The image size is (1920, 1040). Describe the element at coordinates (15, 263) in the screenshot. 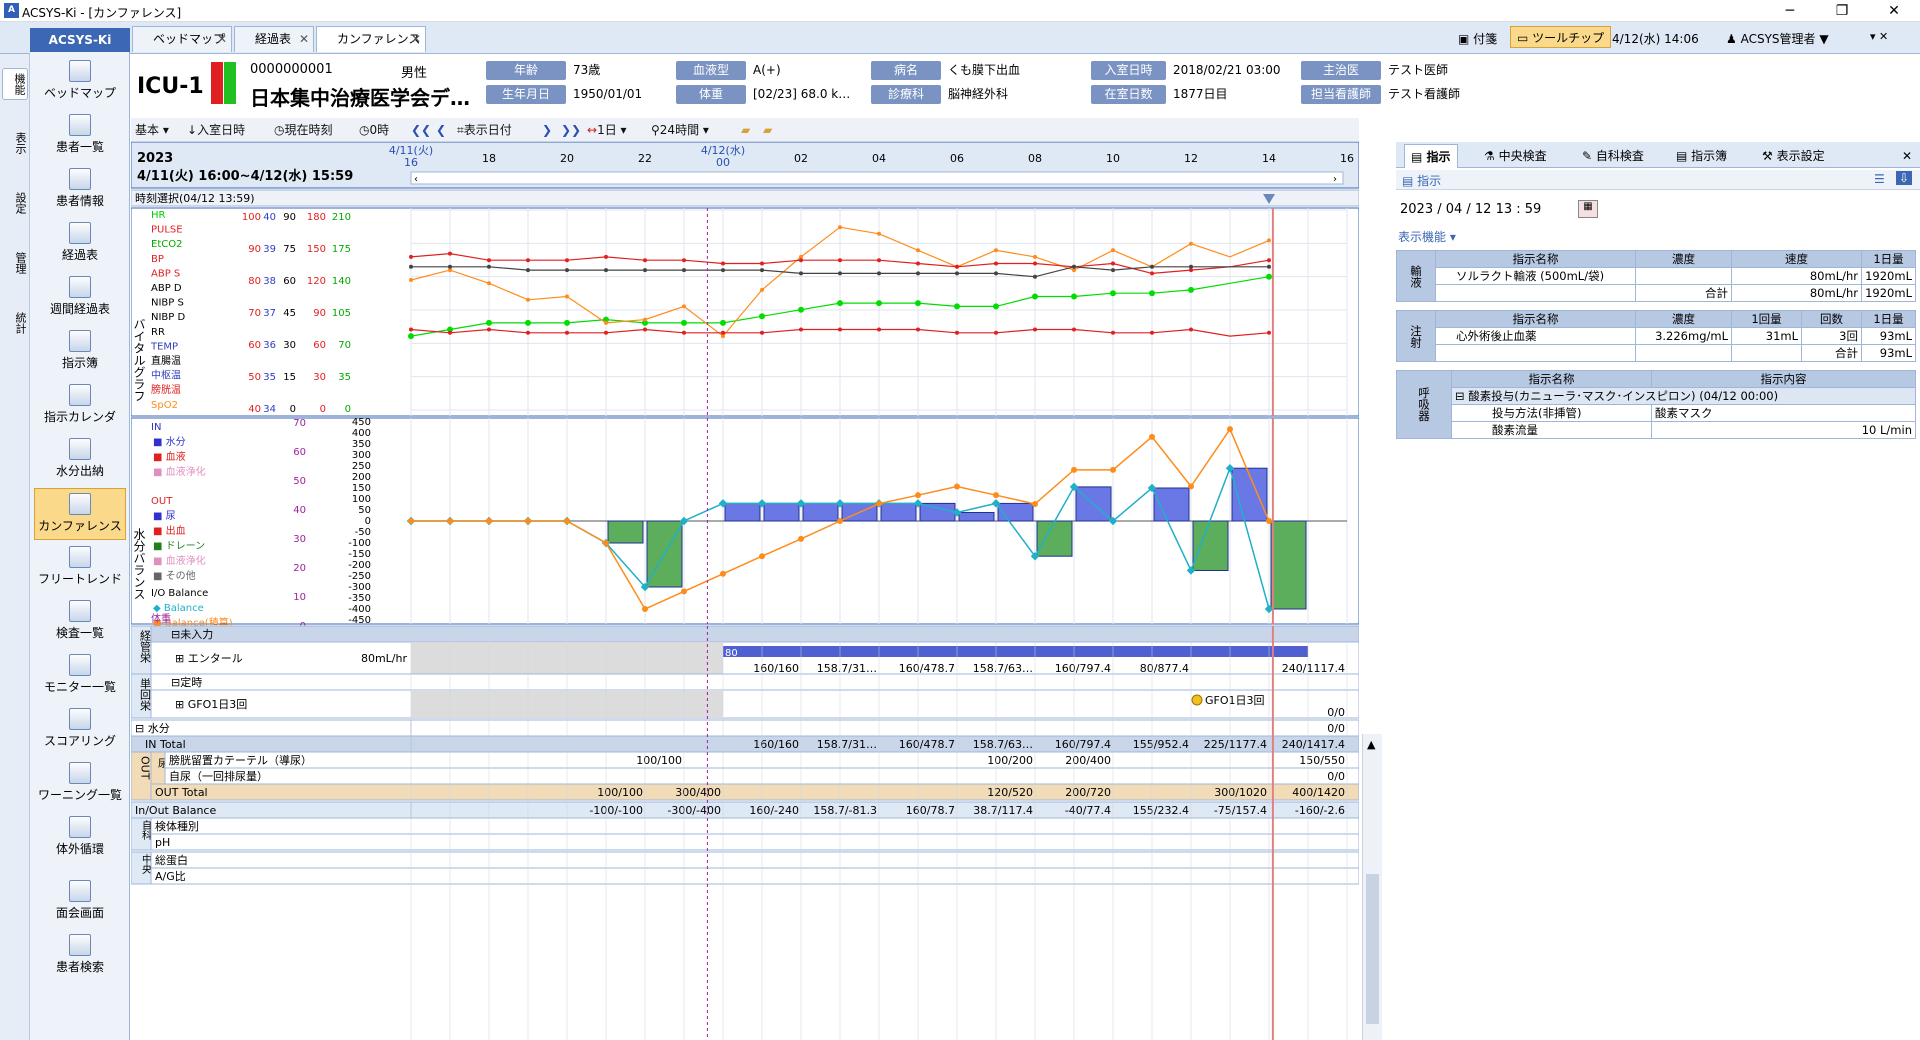

I see `rail-admin: 管理` at that location.